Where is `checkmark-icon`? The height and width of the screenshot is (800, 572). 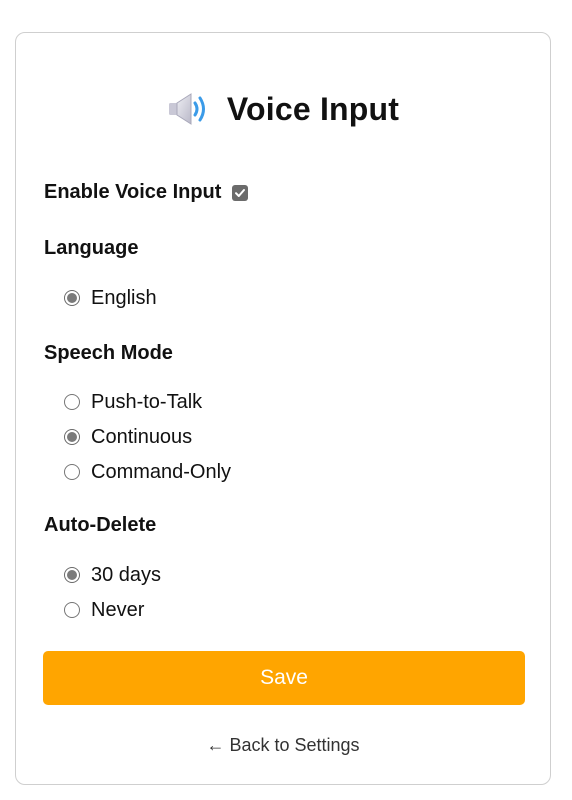 checkmark-icon is located at coordinates (240, 192).